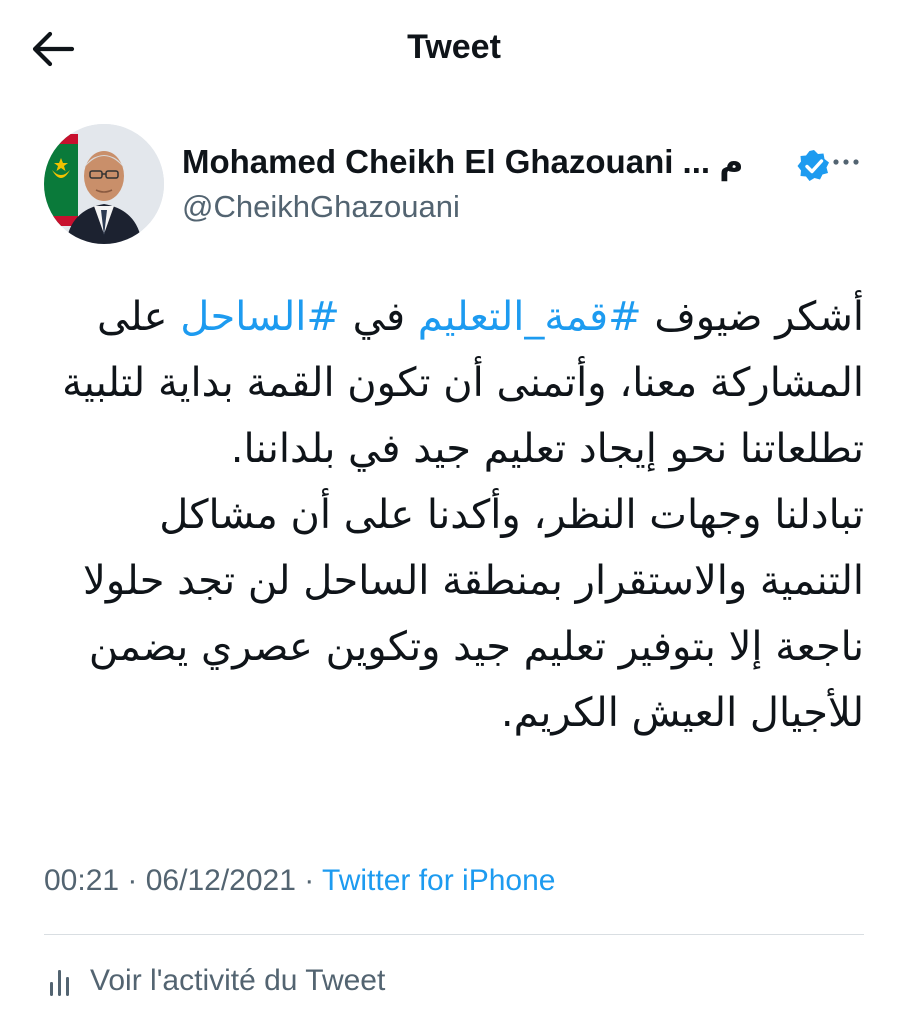 This screenshot has width=908, height=1024. I want to click on page-title: Tweet, so click(454, 47).